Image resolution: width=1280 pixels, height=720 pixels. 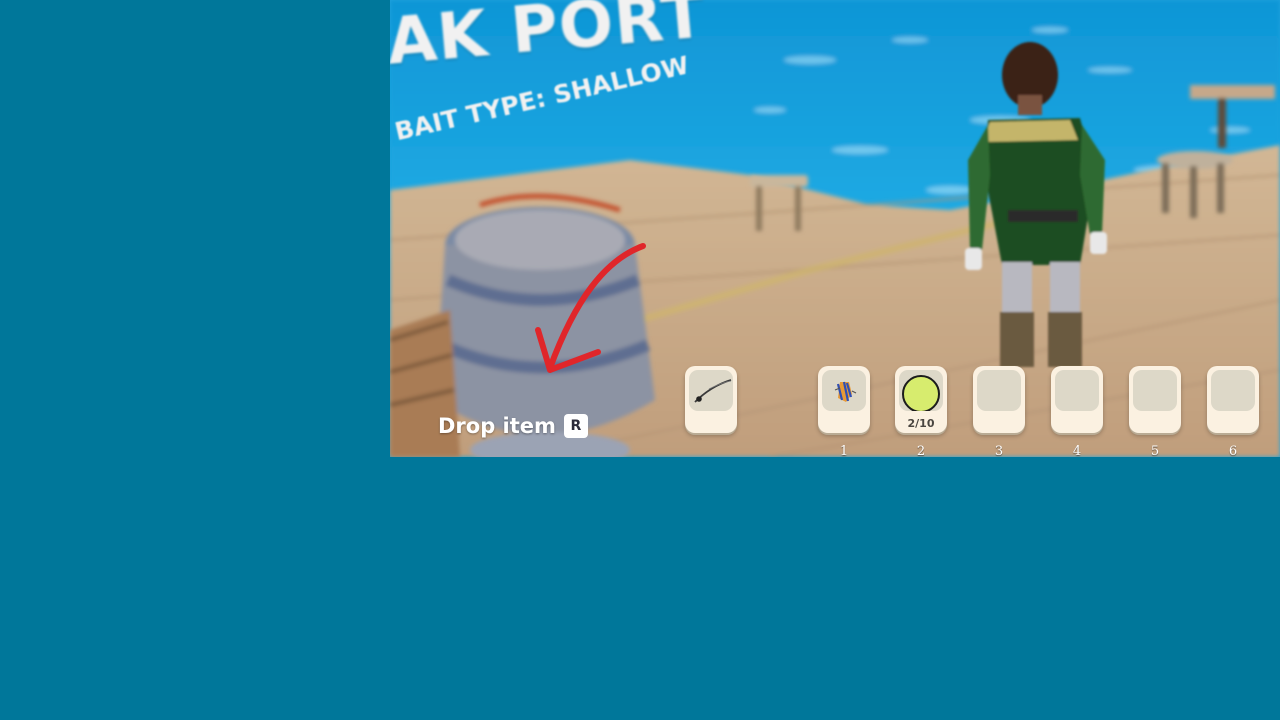 I want to click on lure-icon, so click(x=845, y=391).